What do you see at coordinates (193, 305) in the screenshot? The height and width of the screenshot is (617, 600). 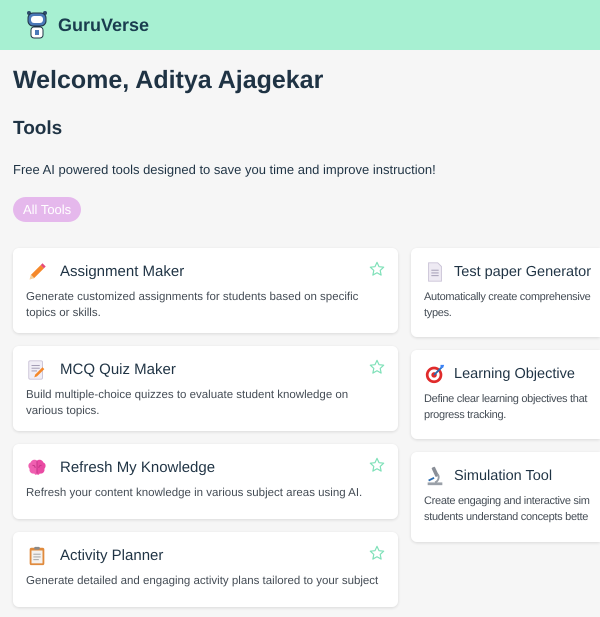 I see `tool-description: Generate customized assignments for students based on specific topics or skills.` at bounding box center [193, 305].